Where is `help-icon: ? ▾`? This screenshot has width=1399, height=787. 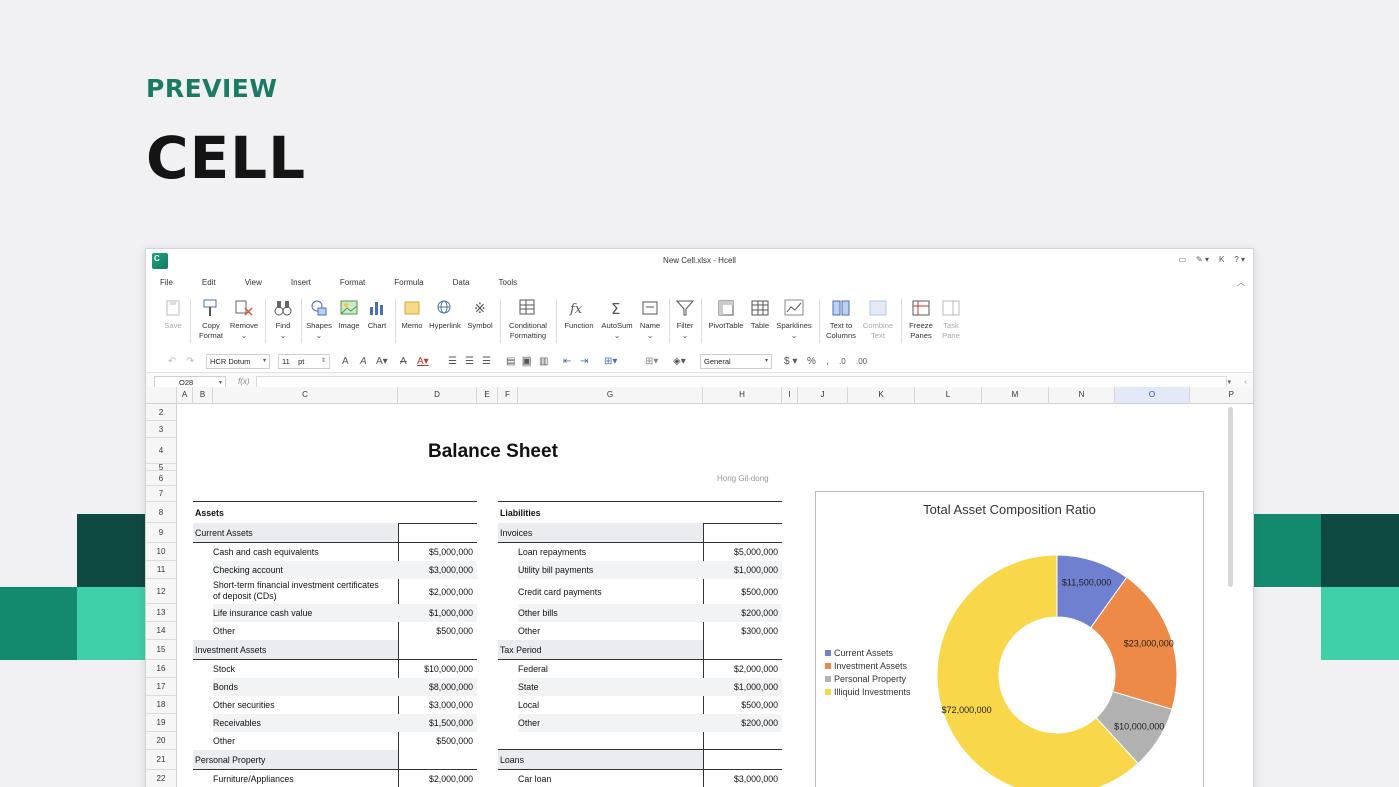
help-icon: ? ▾ is located at coordinates (1239, 259).